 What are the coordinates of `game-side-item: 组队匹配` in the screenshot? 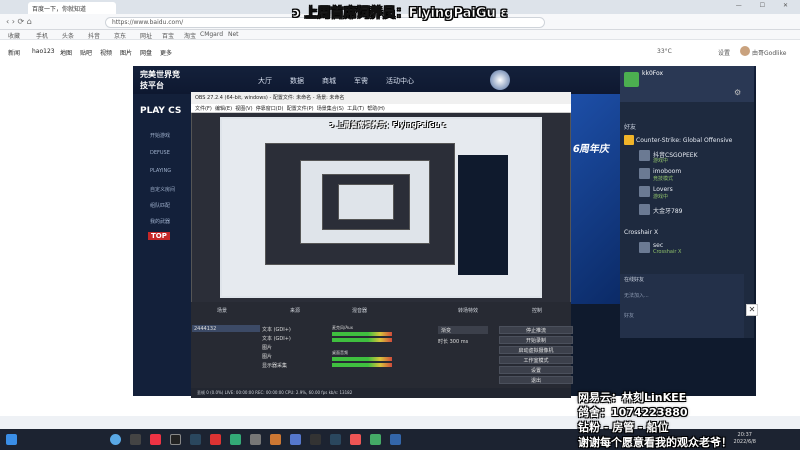 It's located at (160, 205).